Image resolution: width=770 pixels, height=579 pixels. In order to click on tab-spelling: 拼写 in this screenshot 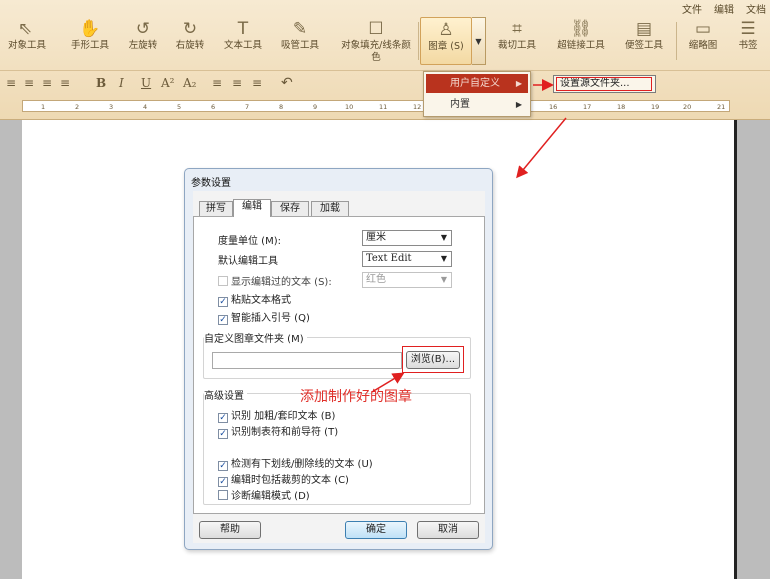, I will do `click(216, 208)`.